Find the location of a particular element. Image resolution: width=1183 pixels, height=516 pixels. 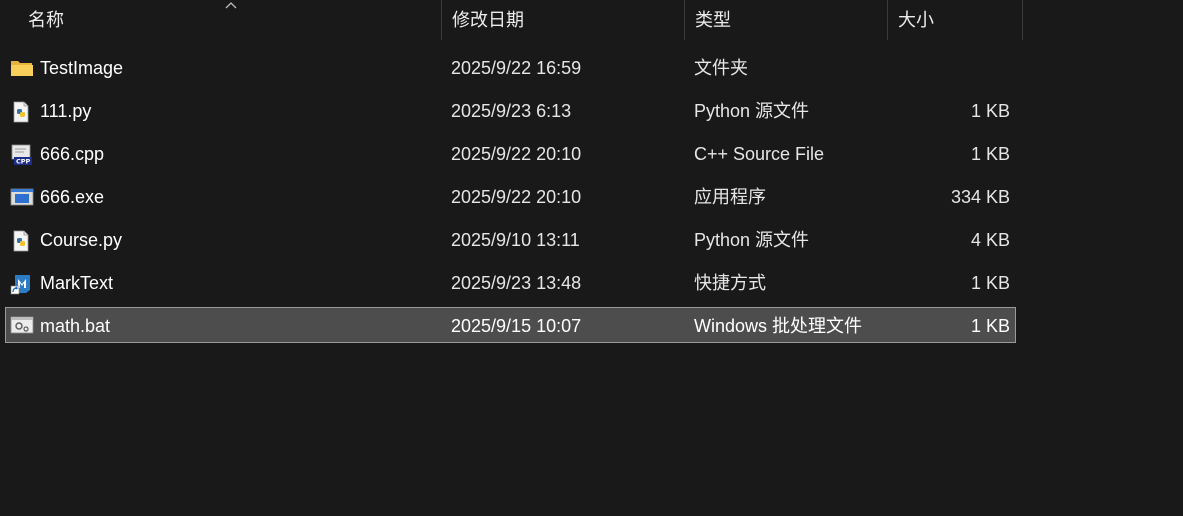

exe-file-icon is located at coordinates (22, 197).